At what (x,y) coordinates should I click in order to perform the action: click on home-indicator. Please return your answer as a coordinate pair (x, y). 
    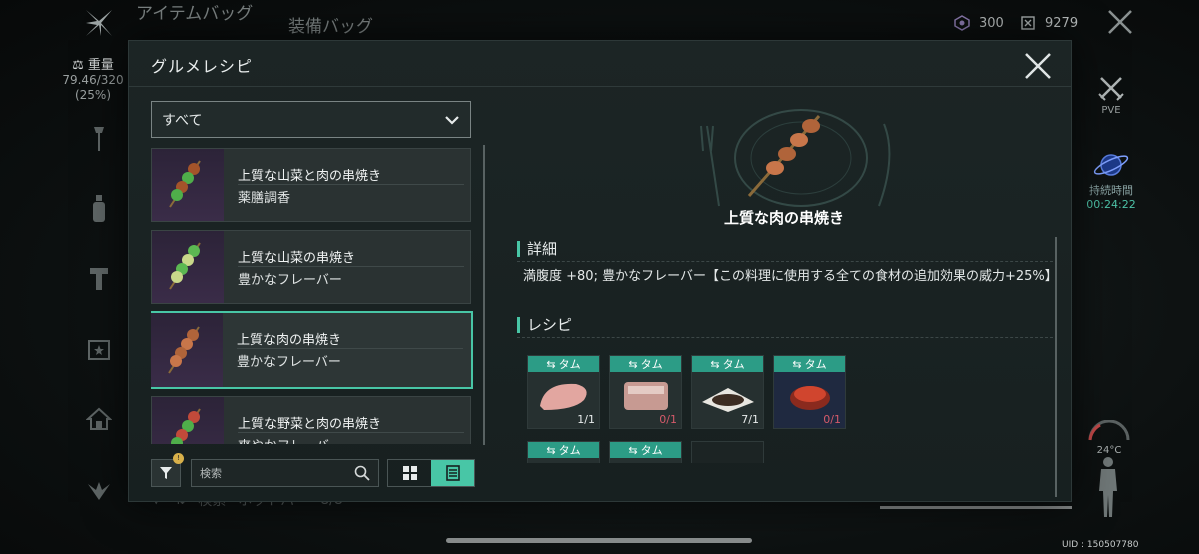
    Looking at the image, I should click on (599, 540).